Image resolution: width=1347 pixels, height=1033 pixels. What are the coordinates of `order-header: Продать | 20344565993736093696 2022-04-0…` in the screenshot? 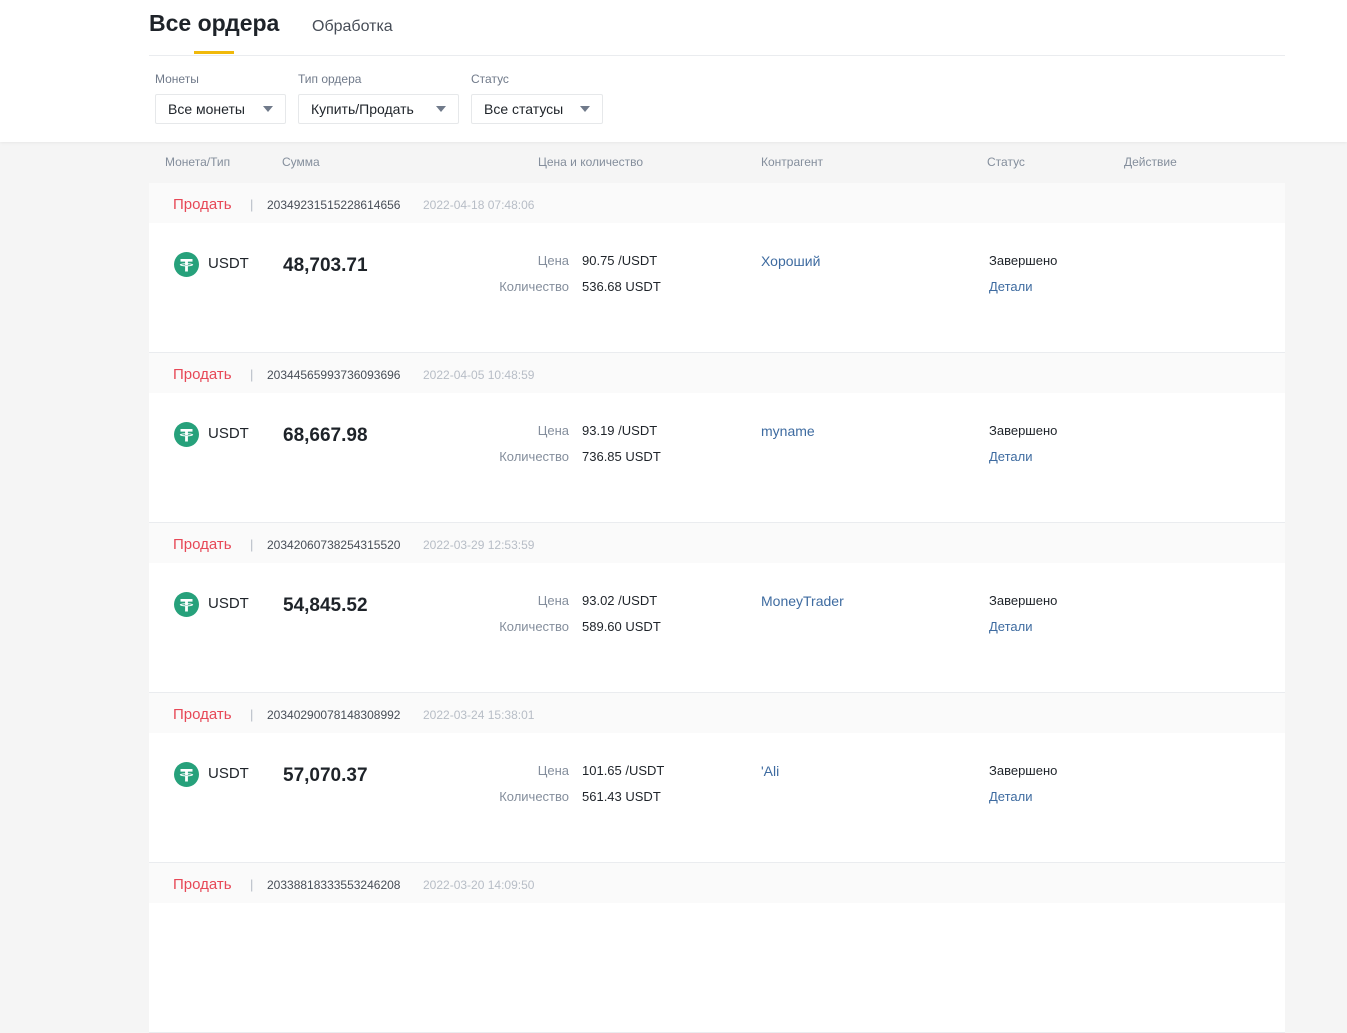 It's located at (717, 373).